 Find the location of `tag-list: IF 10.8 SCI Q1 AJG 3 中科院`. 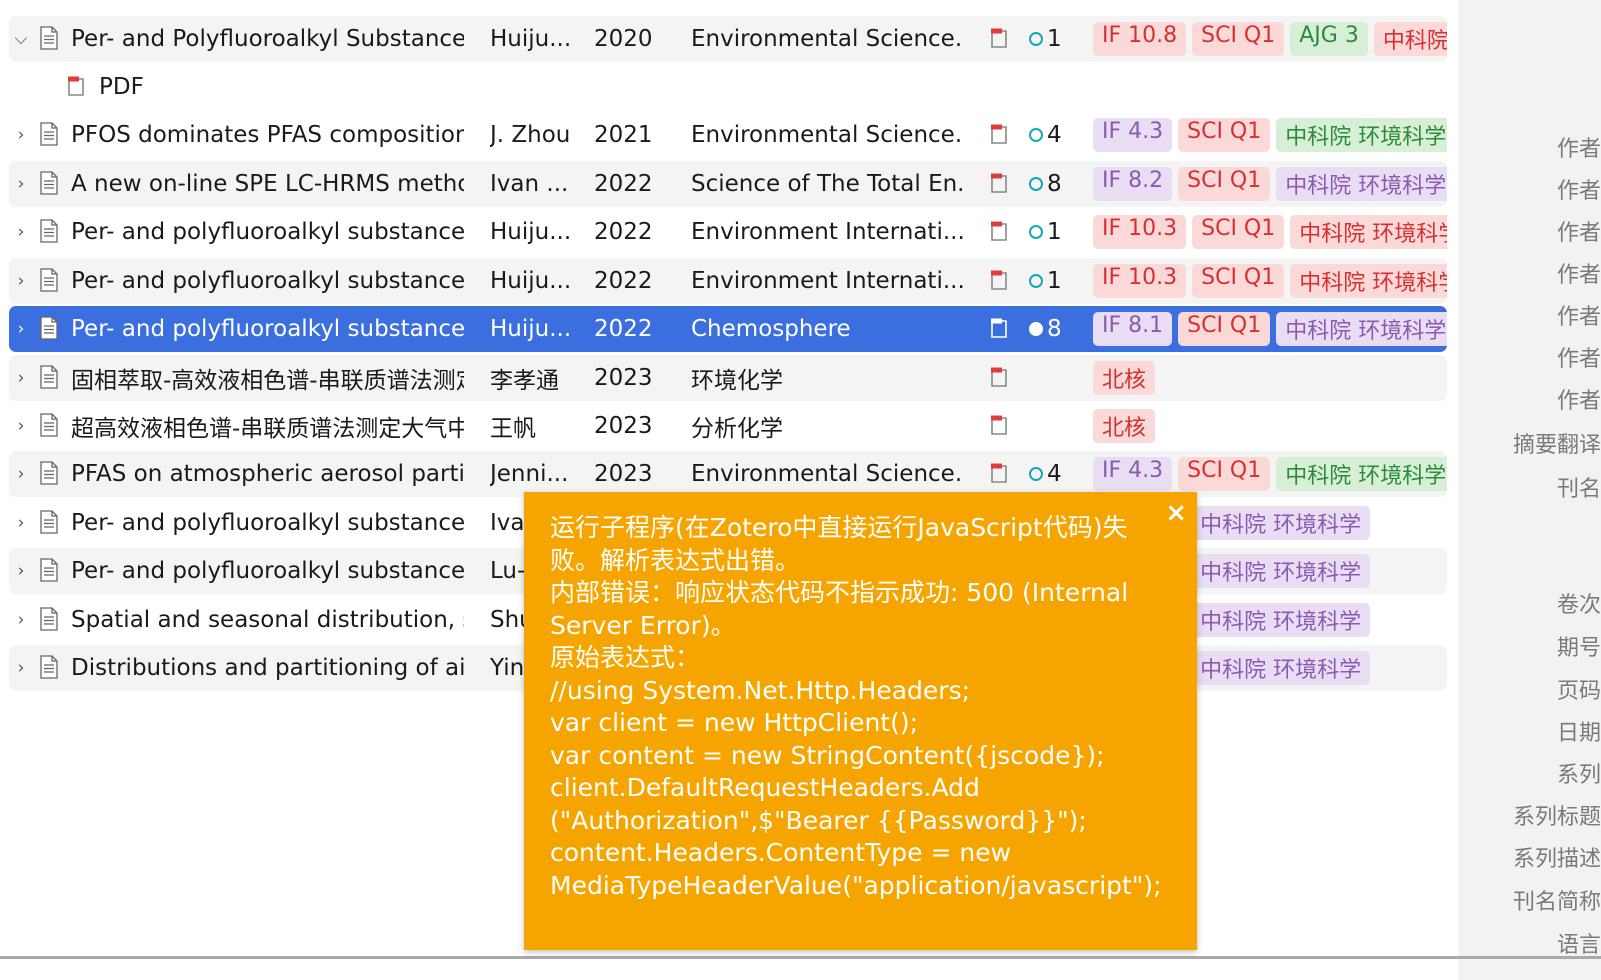

tag-list: IF 10.8 SCI Q1 AJG 3 中科院 is located at coordinates (1270, 39).